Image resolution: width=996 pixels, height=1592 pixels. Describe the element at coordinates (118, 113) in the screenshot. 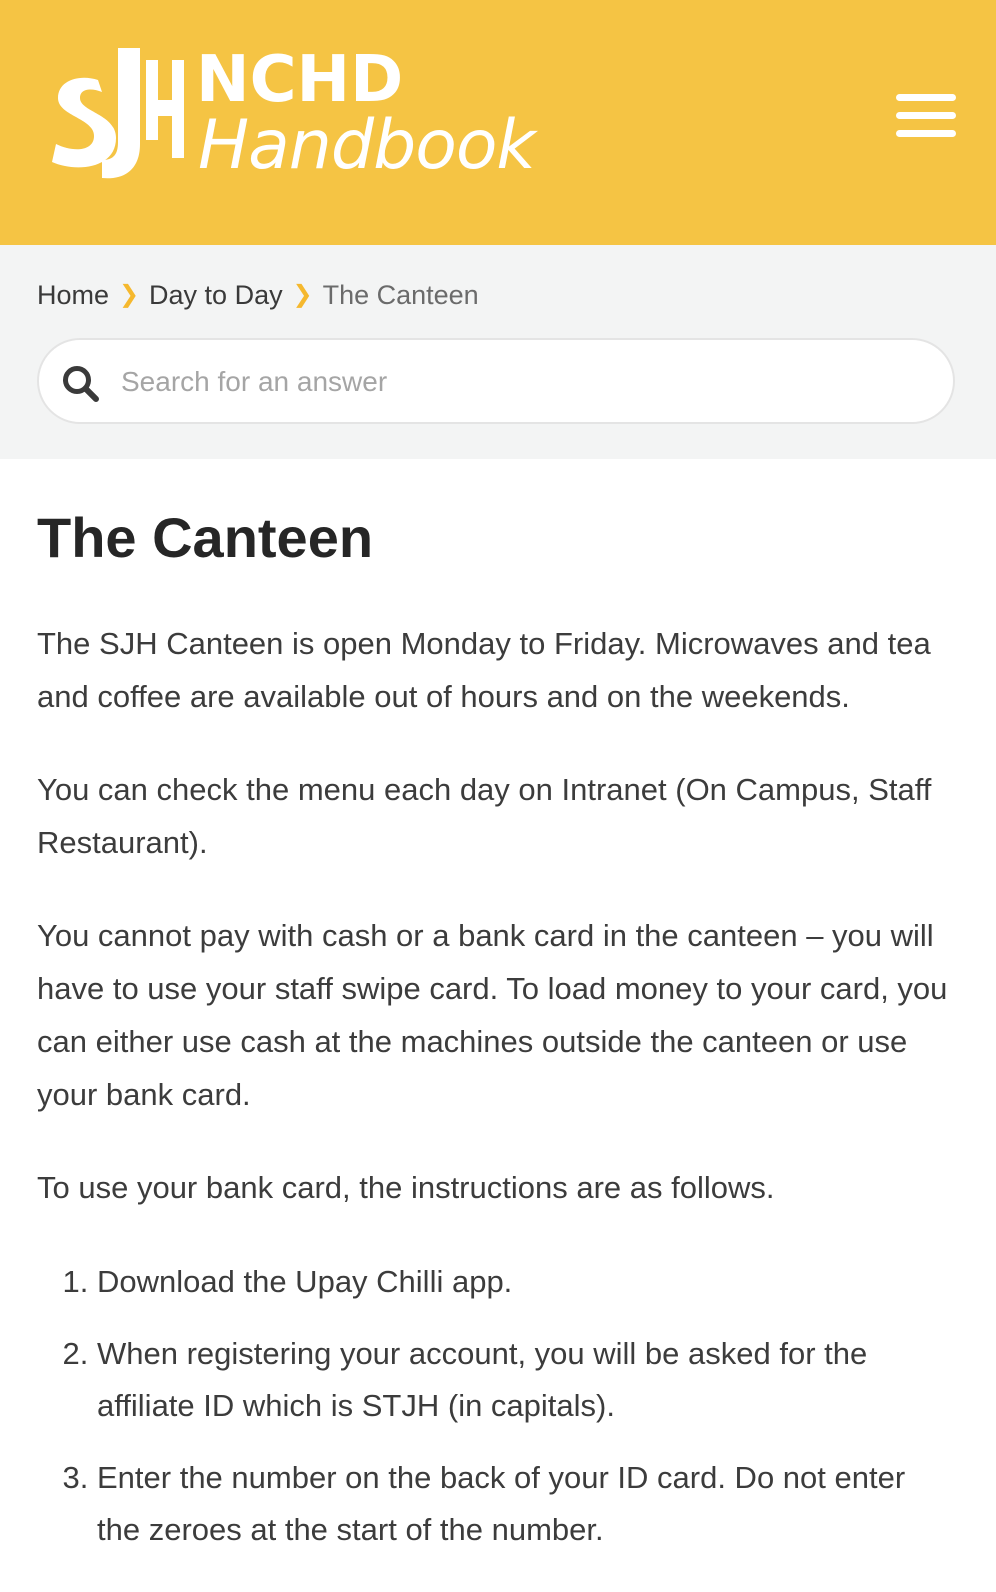

I see `sjh-logo-mark` at that location.